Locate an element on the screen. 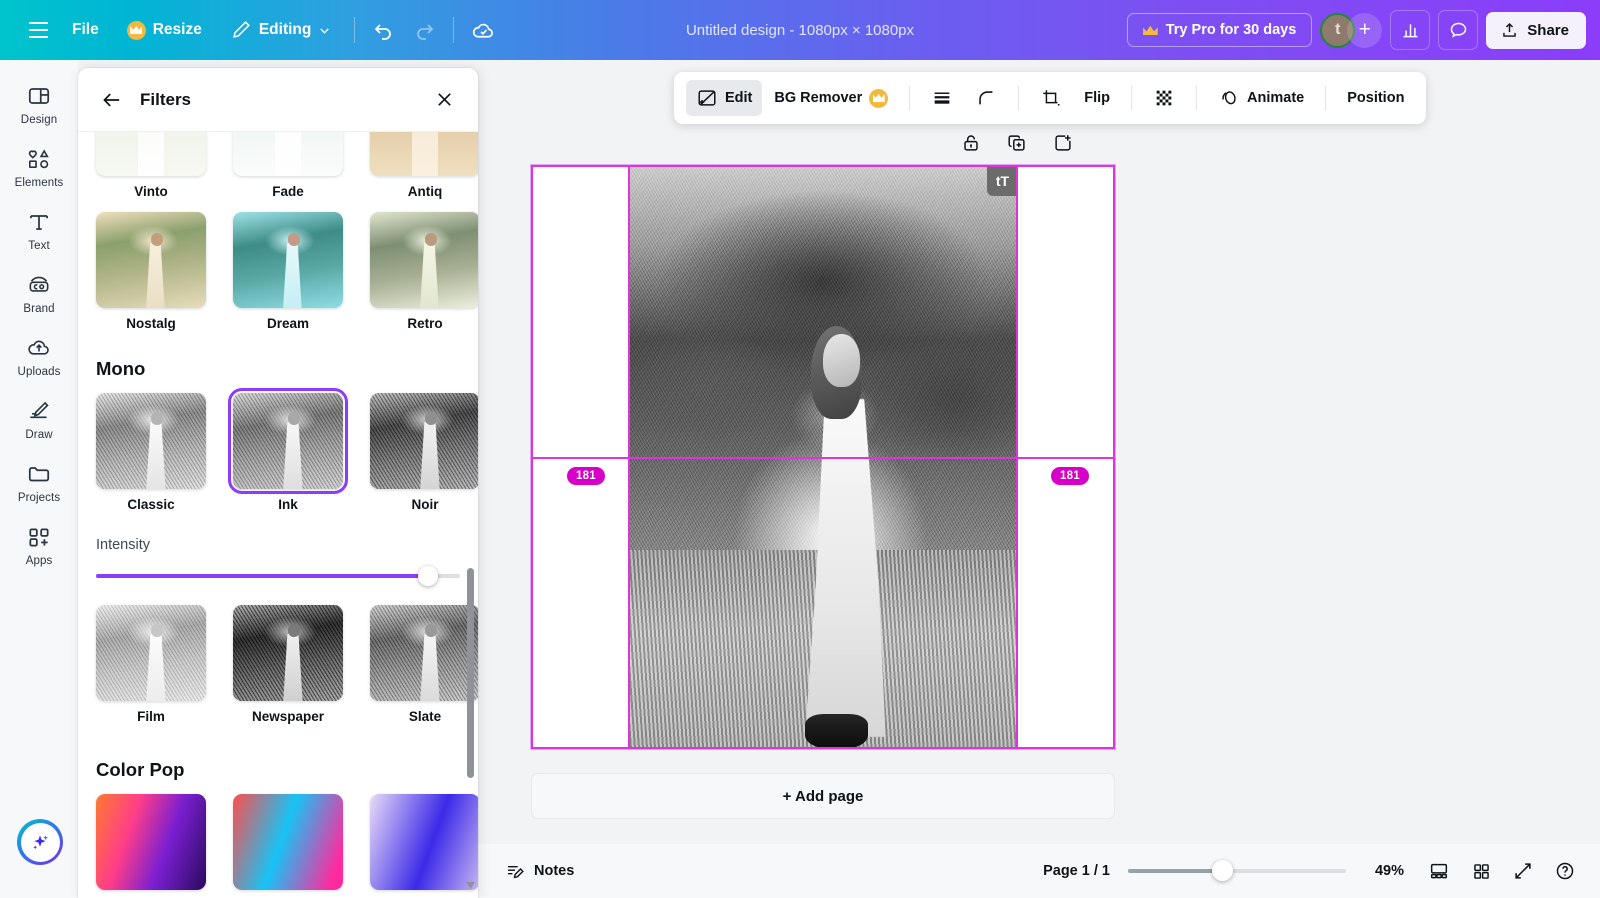  sidebar-item-label: Brand is located at coordinates (39, 309).